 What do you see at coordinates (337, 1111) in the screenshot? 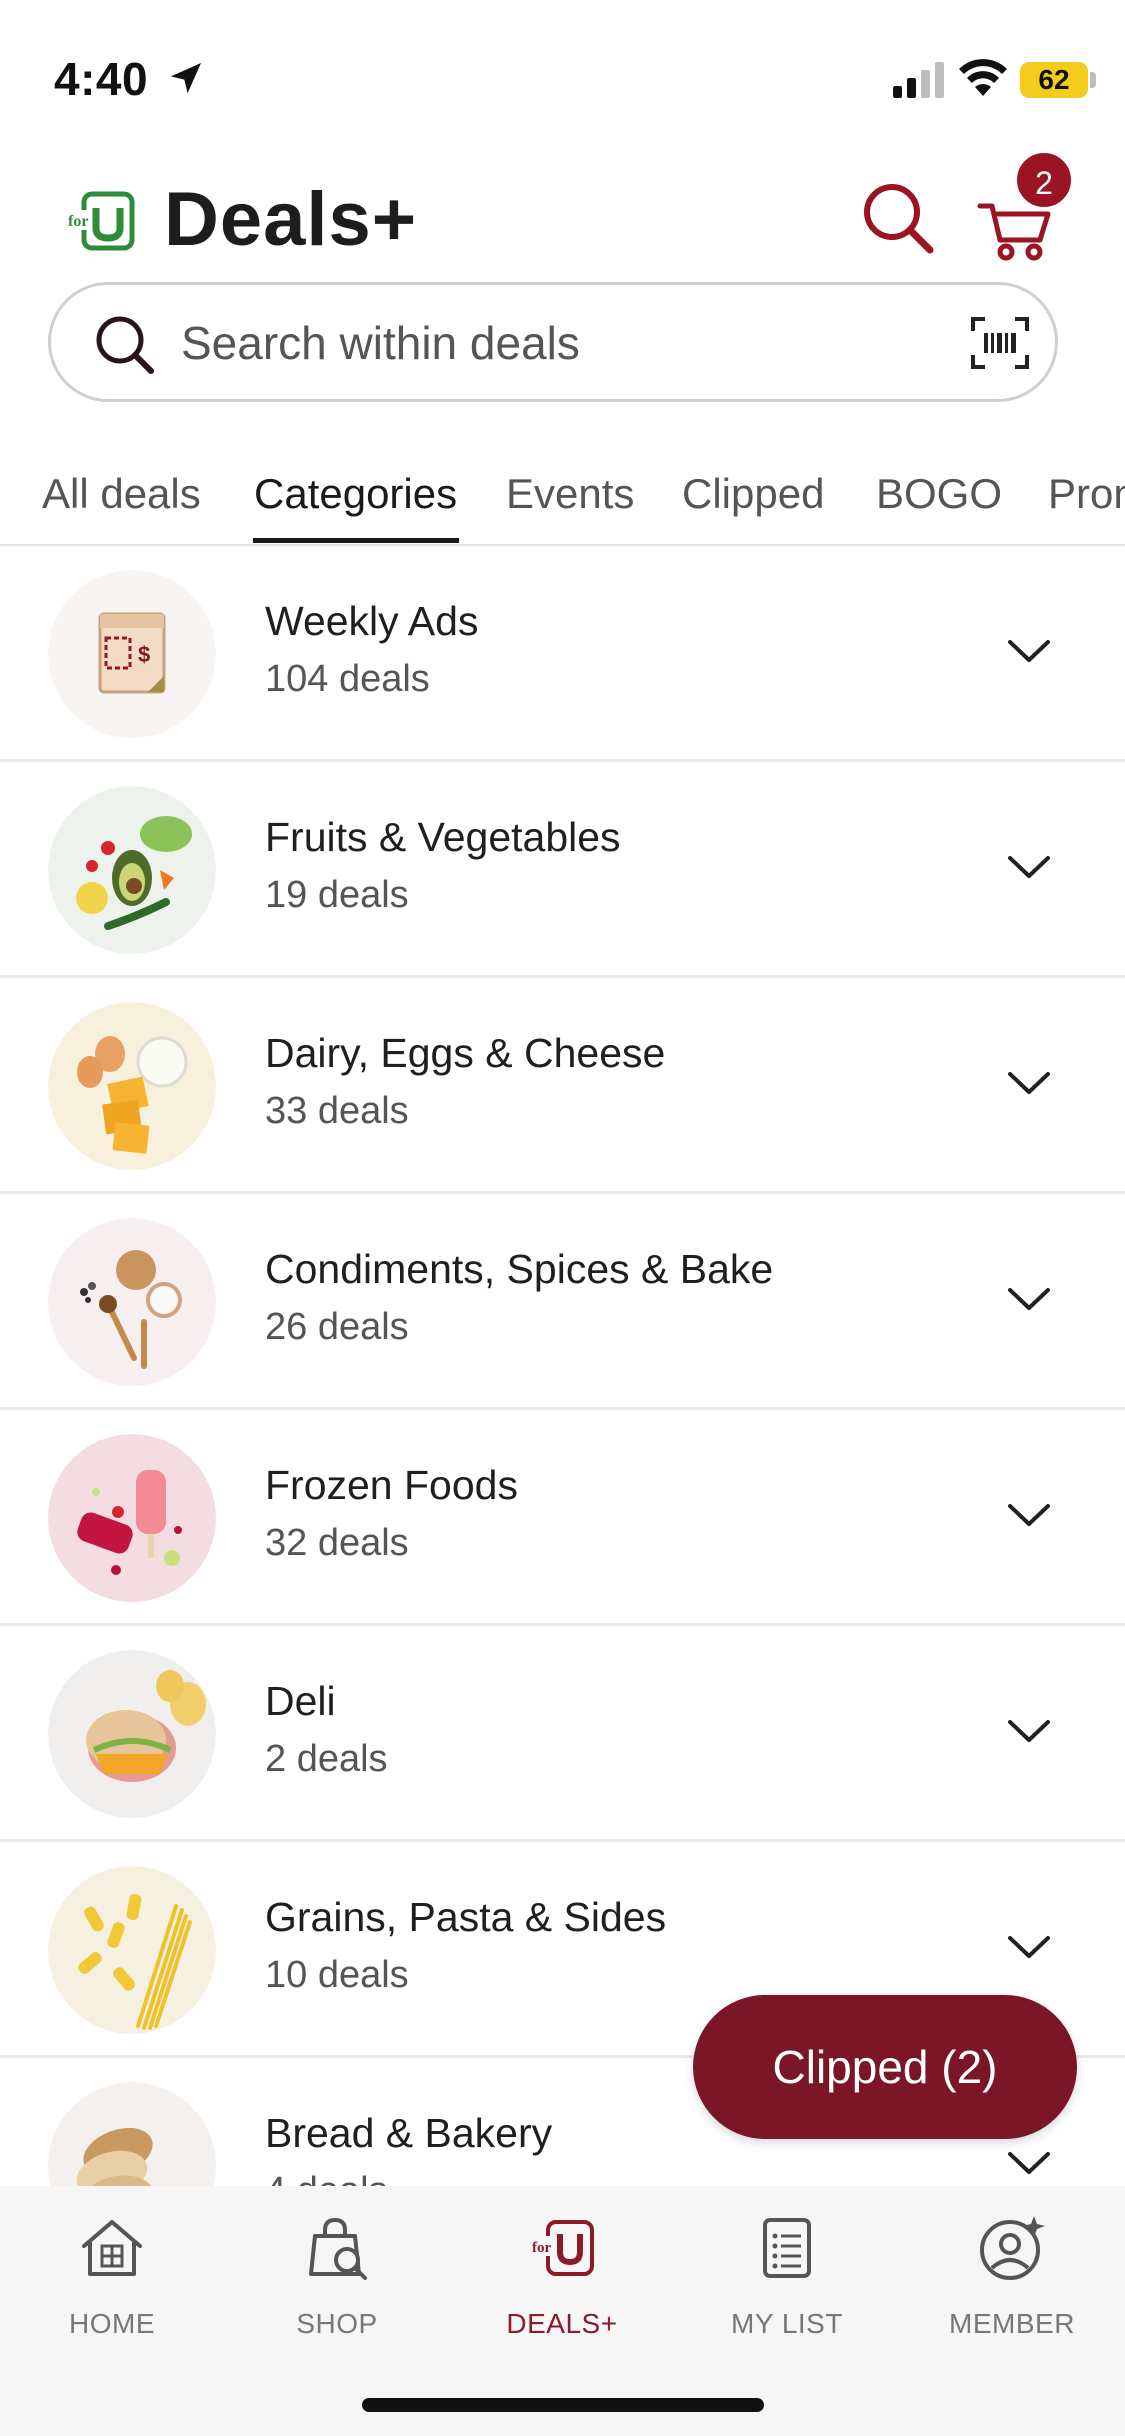
I see `category-deal-count: 33 deals` at bounding box center [337, 1111].